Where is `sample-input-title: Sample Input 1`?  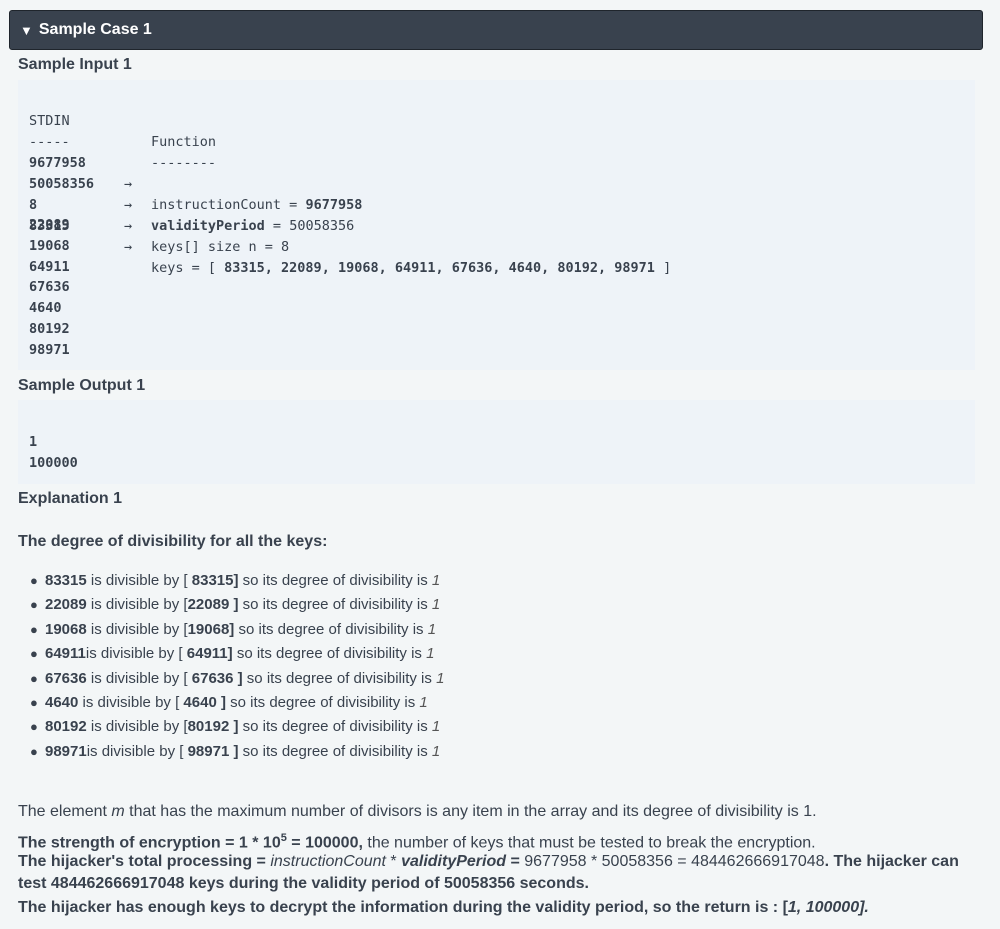 sample-input-title: Sample Input 1 is located at coordinates (75, 64).